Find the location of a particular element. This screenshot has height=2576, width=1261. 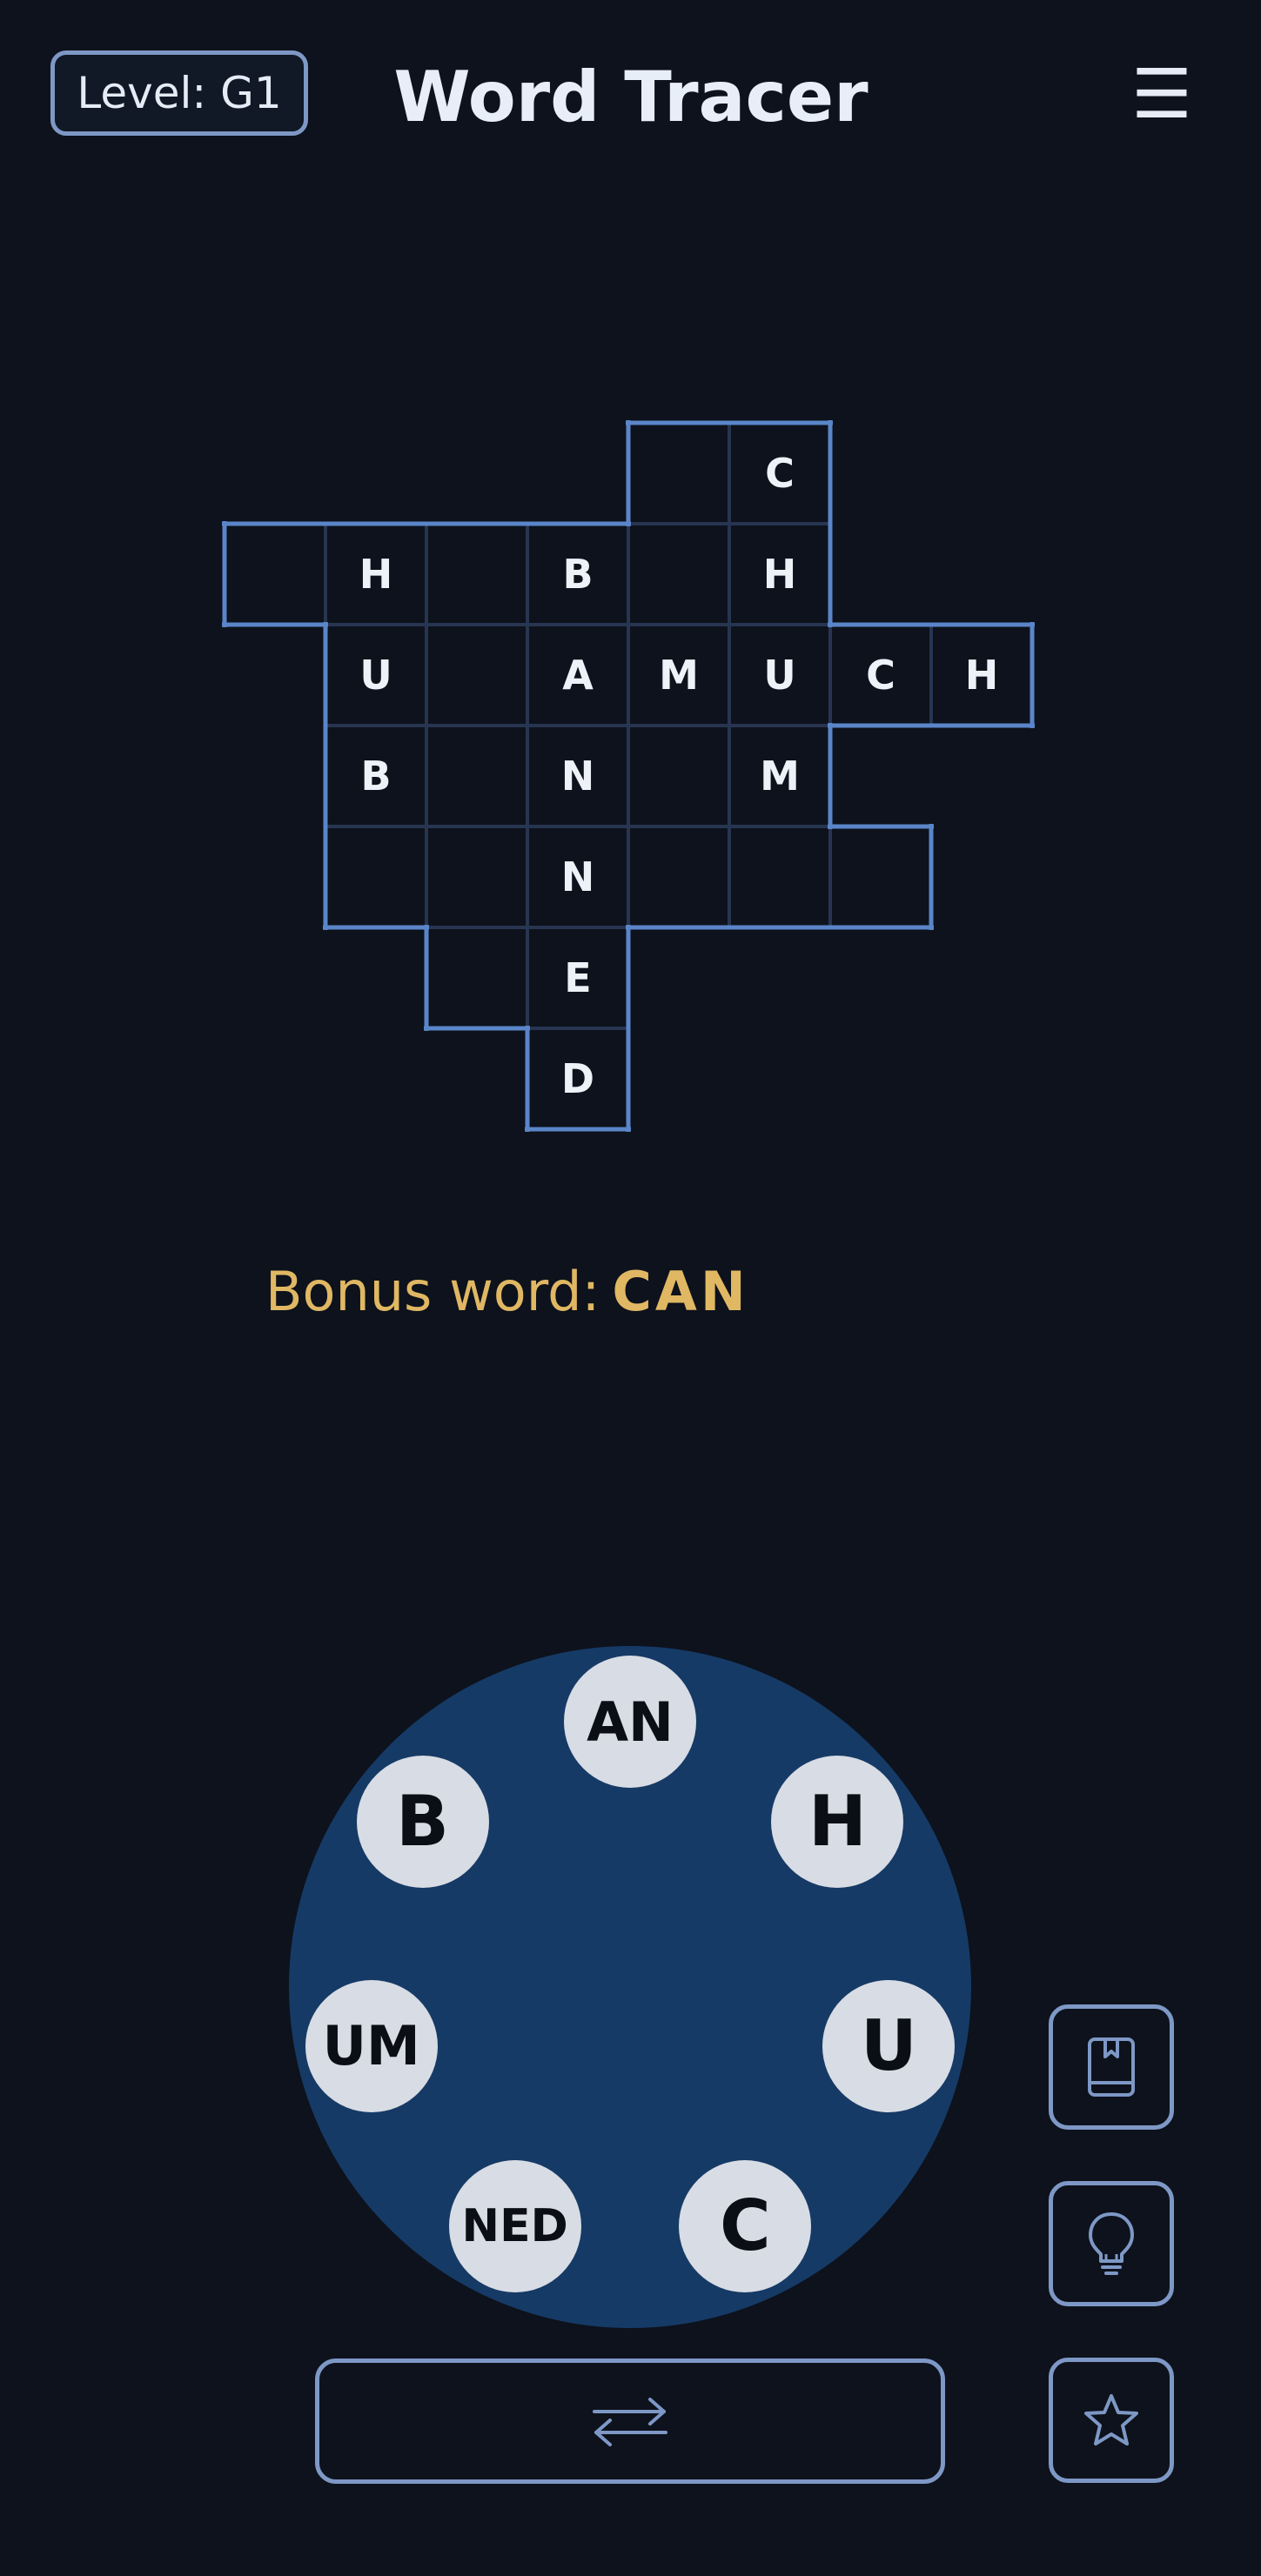

shuffle-button is located at coordinates (630, 2421).